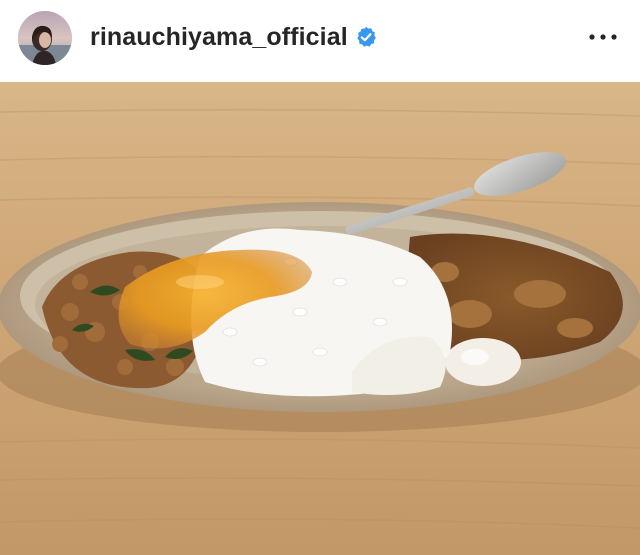  What do you see at coordinates (366, 37) in the screenshot?
I see `verified-badge-icon` at bounding box center [366, 37].